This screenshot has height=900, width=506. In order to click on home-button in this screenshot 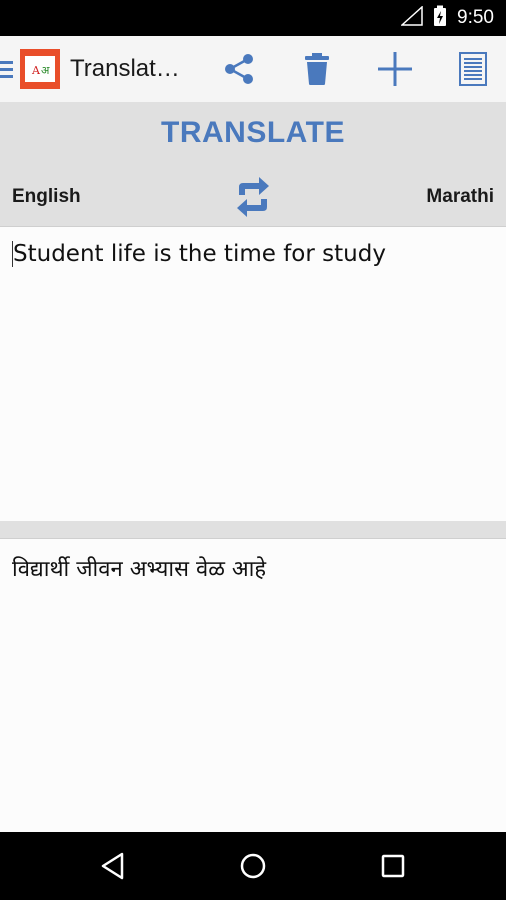, I will do `click(253, 866)`.